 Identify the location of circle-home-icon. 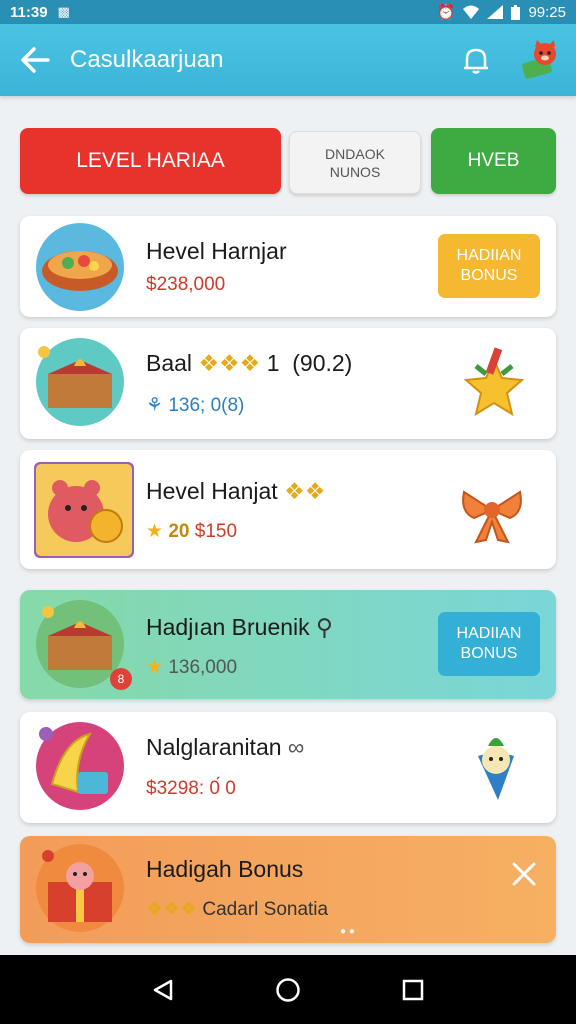
(288, 989).